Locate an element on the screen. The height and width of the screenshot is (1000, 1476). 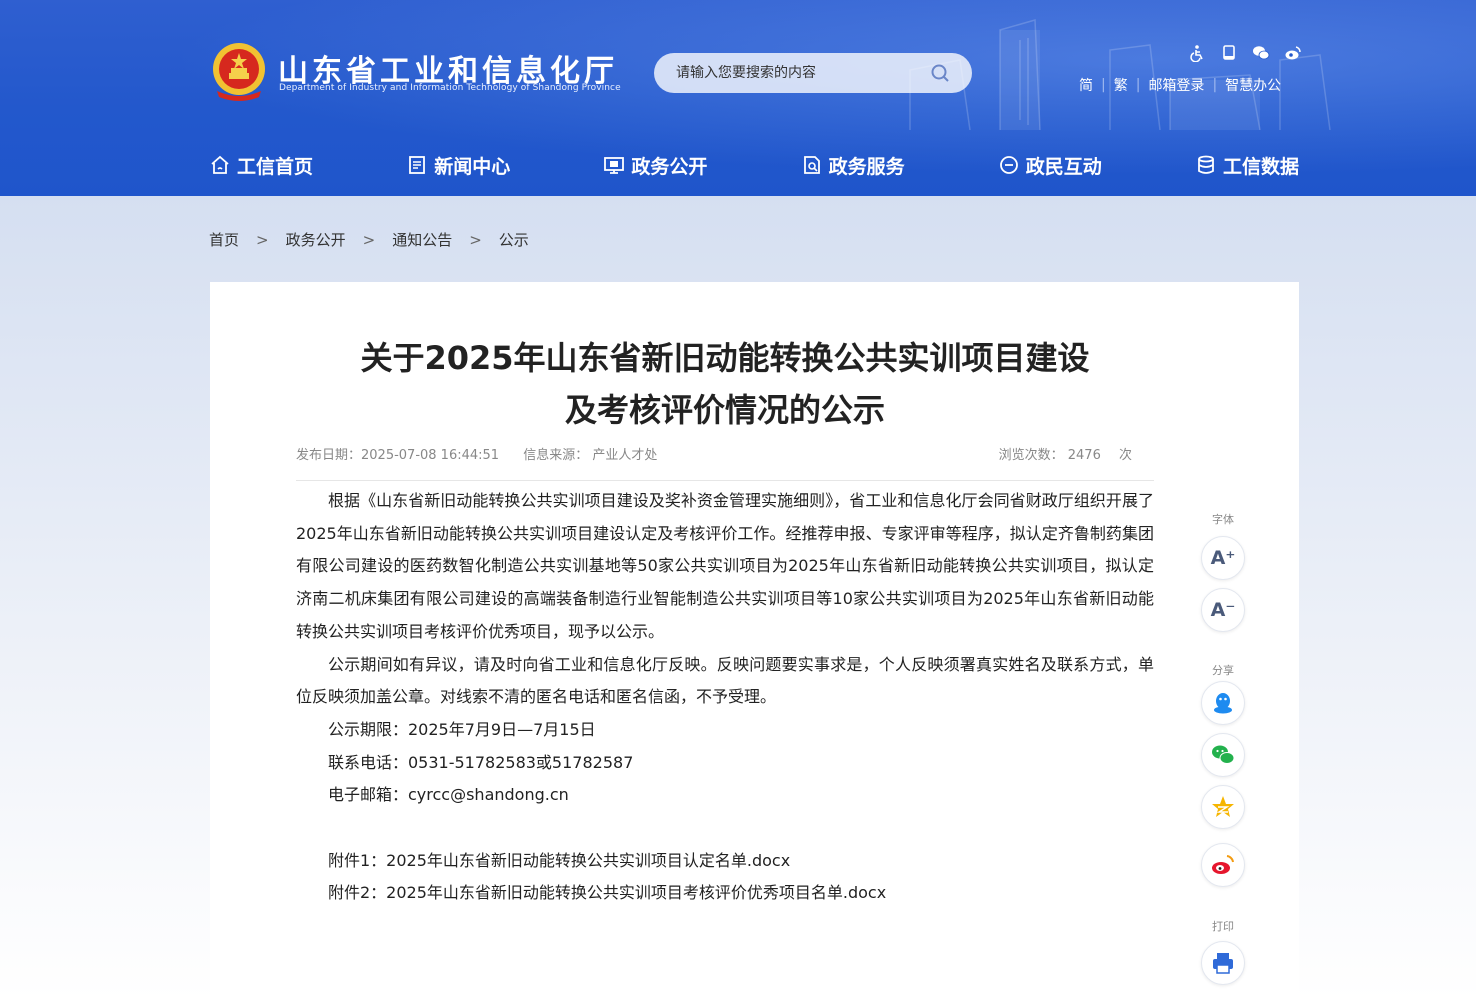
breadcrumb: 首页 > 政务公开 > 通知公告 > 公示 is located at coordinates (369, 239).